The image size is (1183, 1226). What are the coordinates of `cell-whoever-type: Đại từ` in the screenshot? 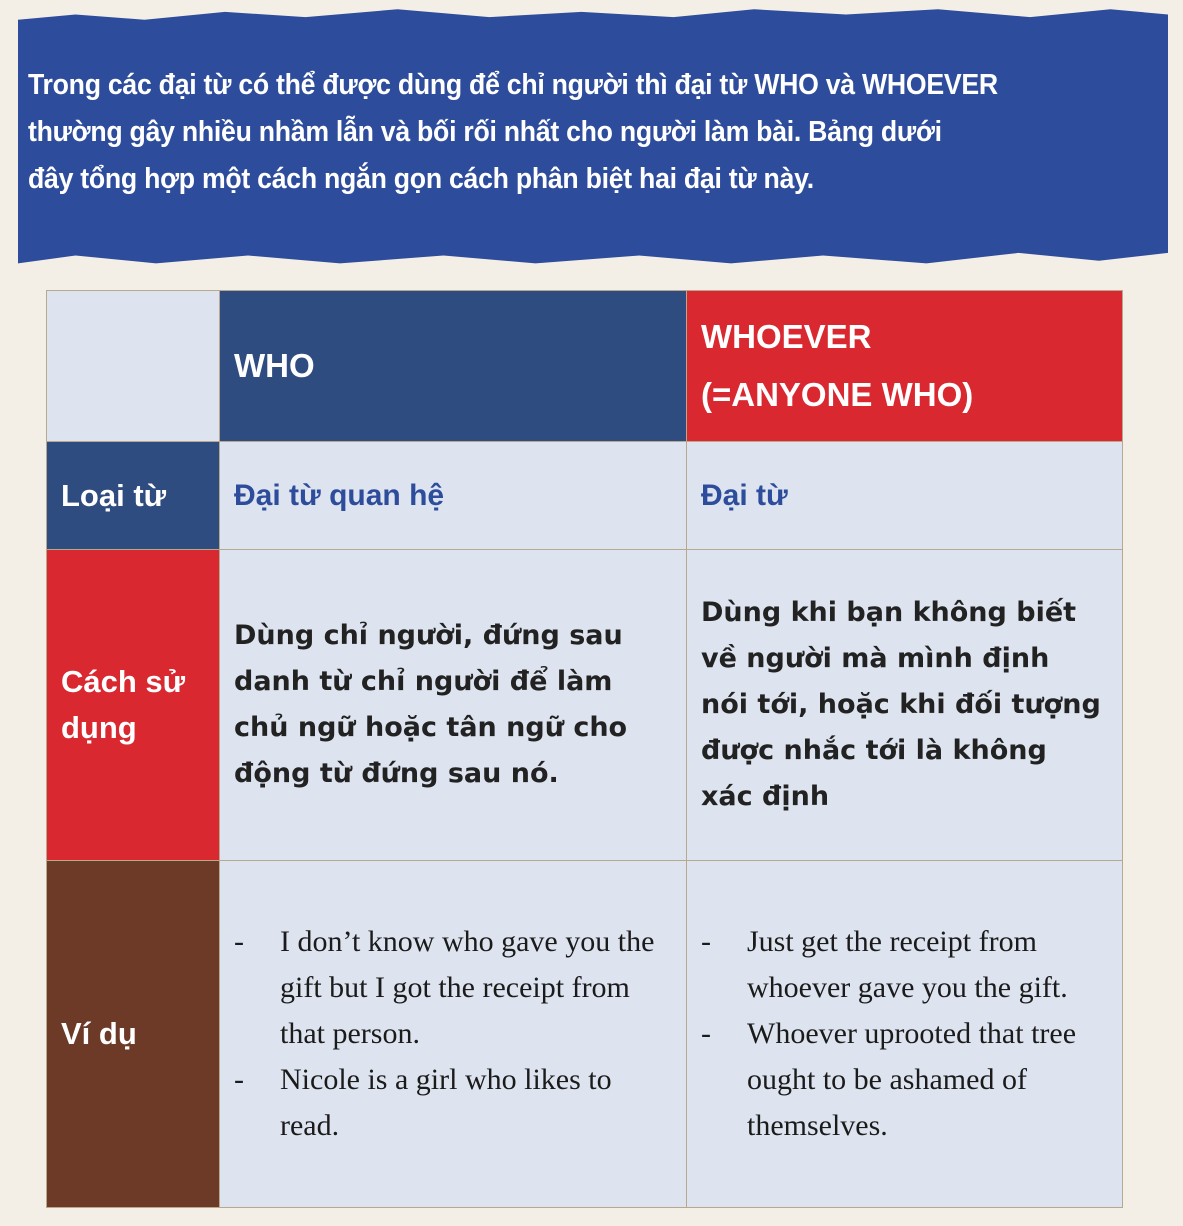 It's located at (904, 495).